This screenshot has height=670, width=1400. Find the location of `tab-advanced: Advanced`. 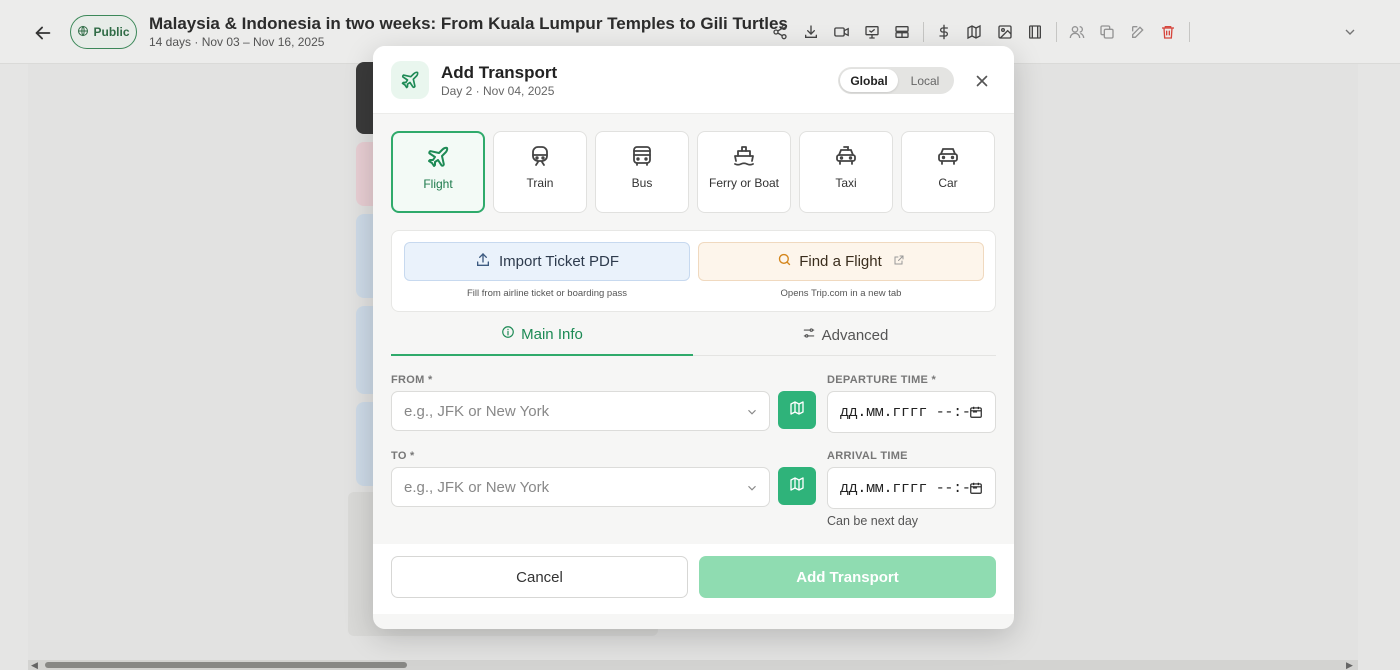

tab-advanced: Advanced is located at coordinates (845, 335).